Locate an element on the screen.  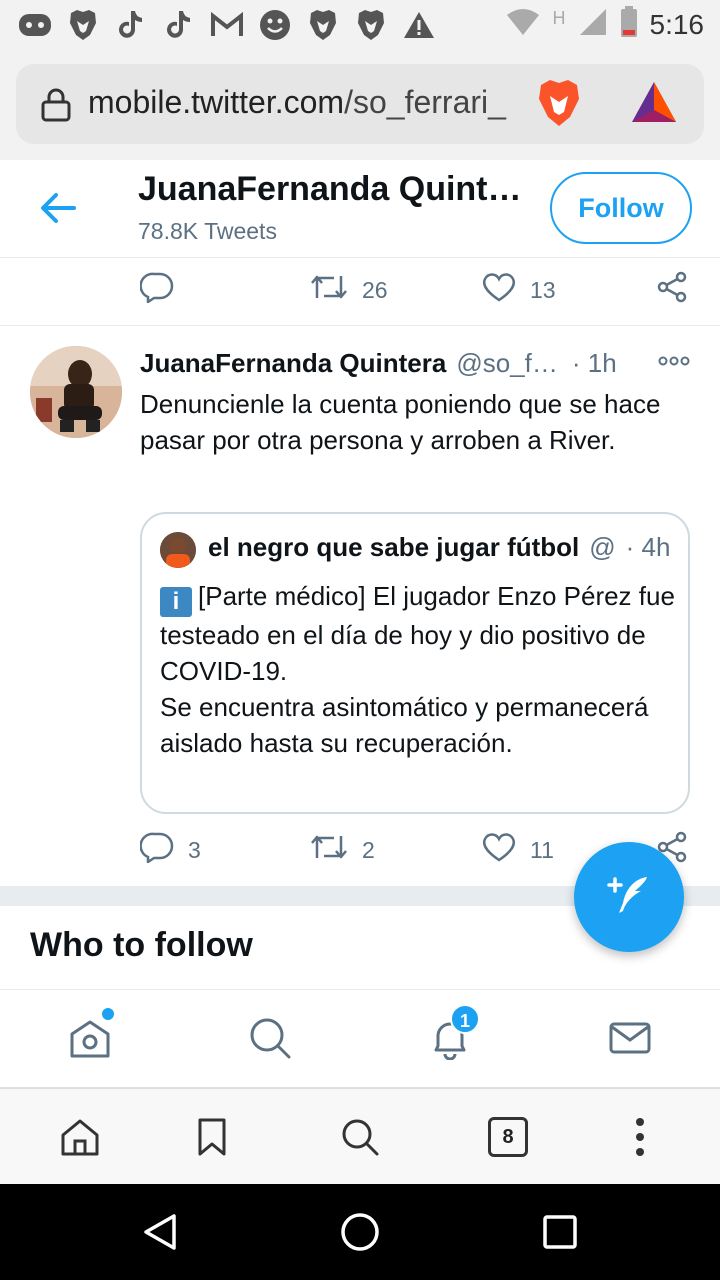
retweet-count: 2 is located at coordinates (368, 849).